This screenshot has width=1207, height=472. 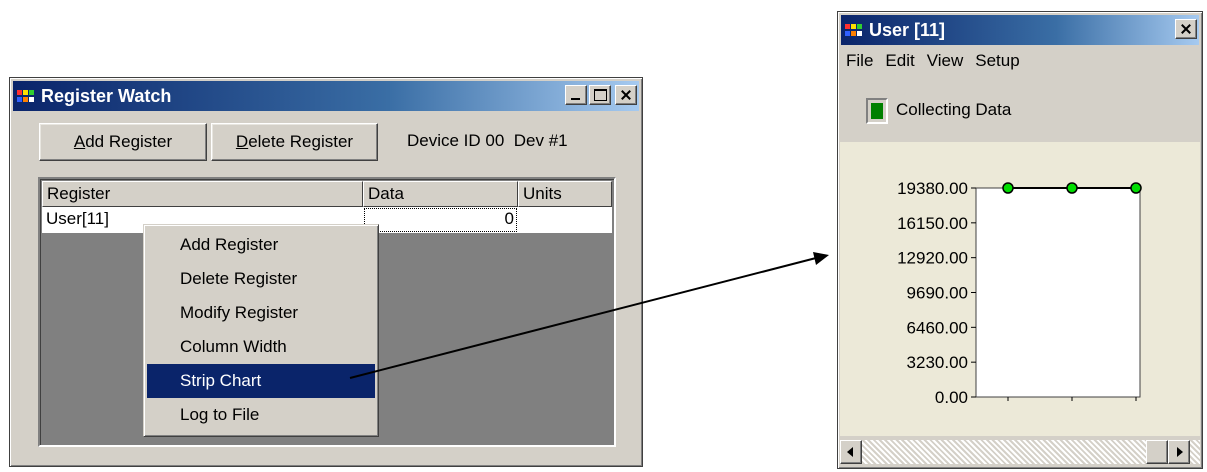 I want to click on add-register-mnemonic: A, so click(x=79, y=141).